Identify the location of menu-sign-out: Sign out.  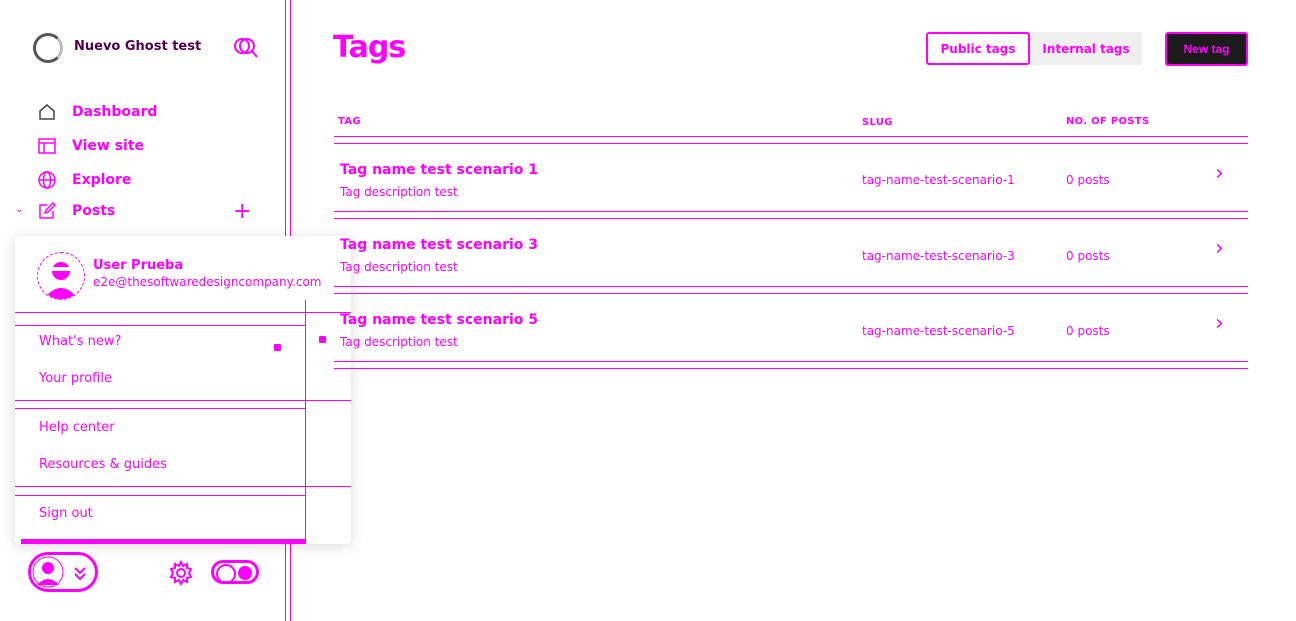
(66, 513).